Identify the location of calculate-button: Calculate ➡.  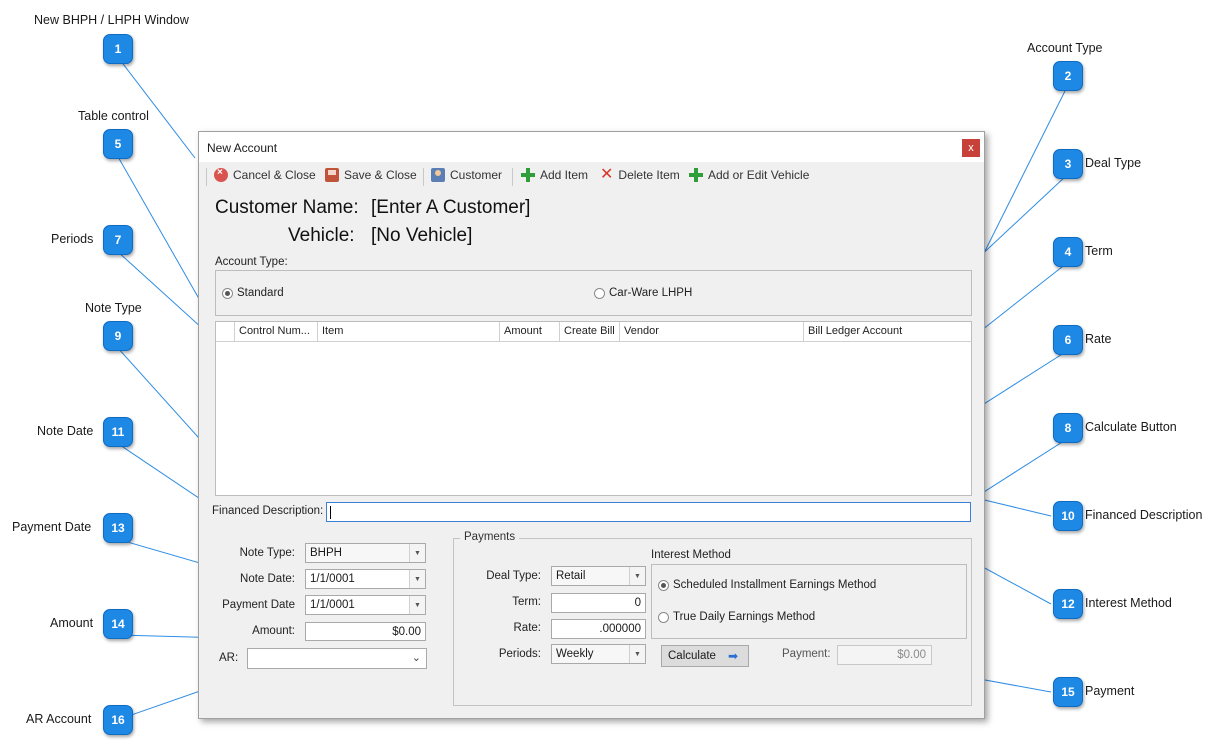
(705, 656).